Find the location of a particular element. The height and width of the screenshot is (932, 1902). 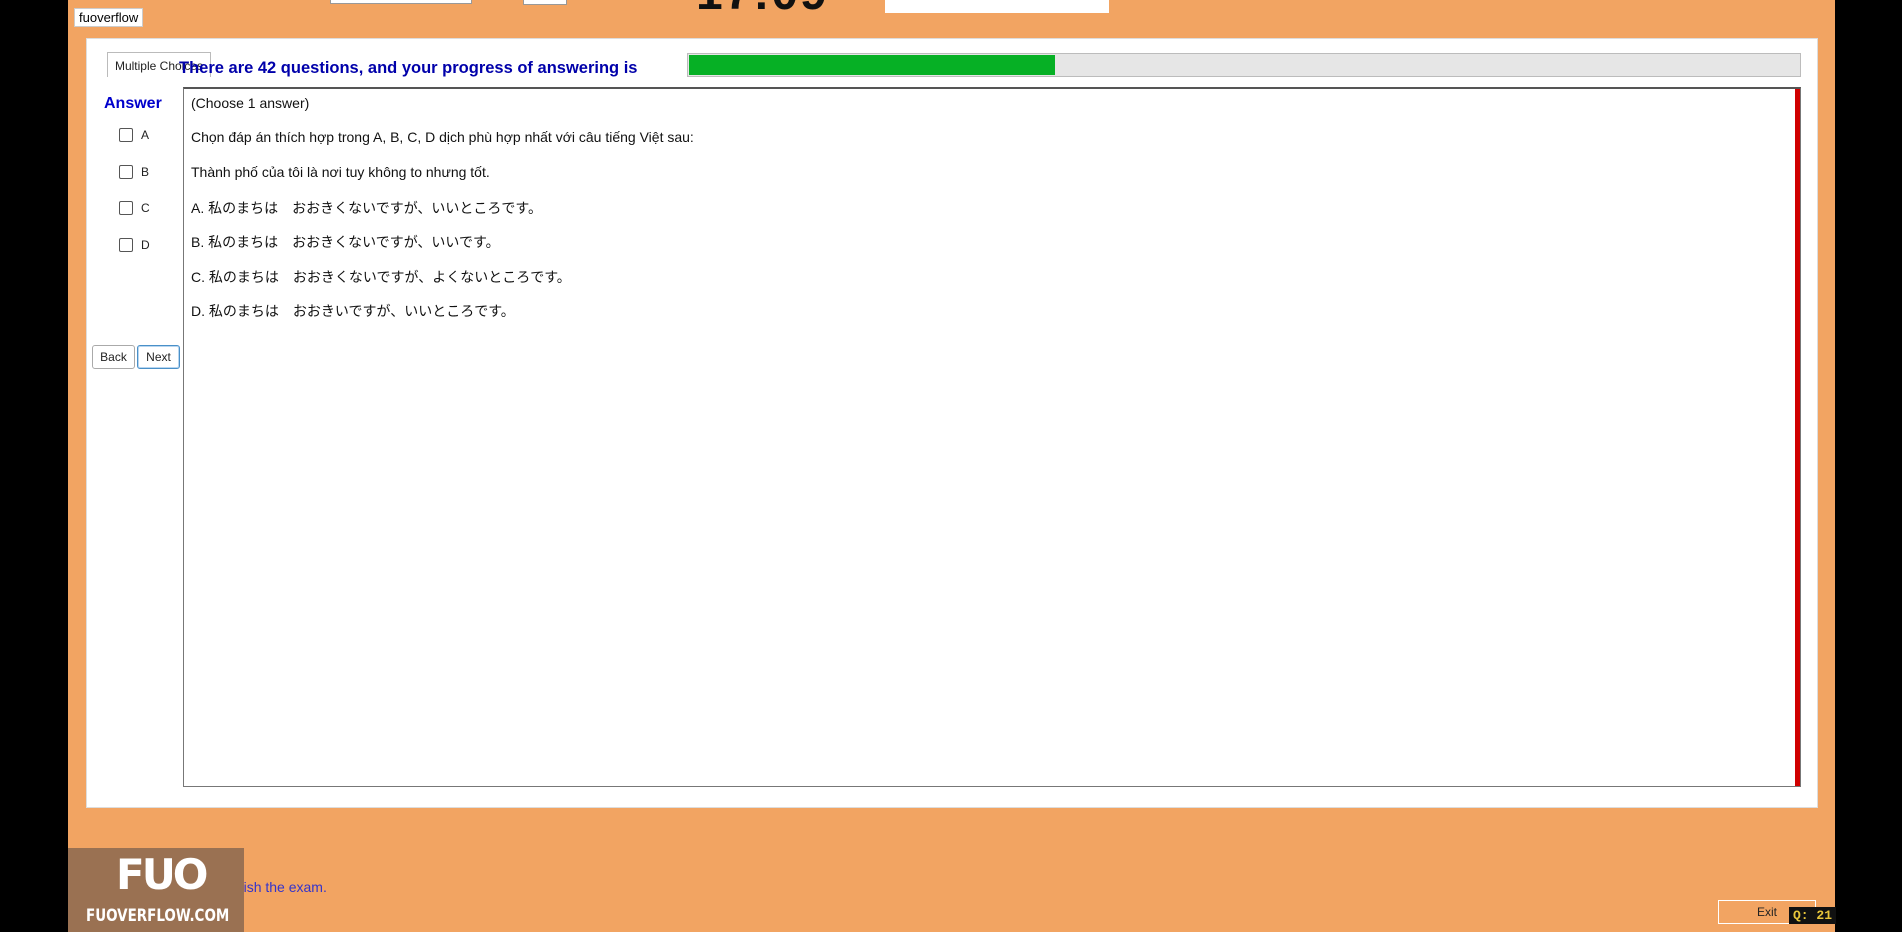

option-b-checkbox is located at coordinates (126, 172).